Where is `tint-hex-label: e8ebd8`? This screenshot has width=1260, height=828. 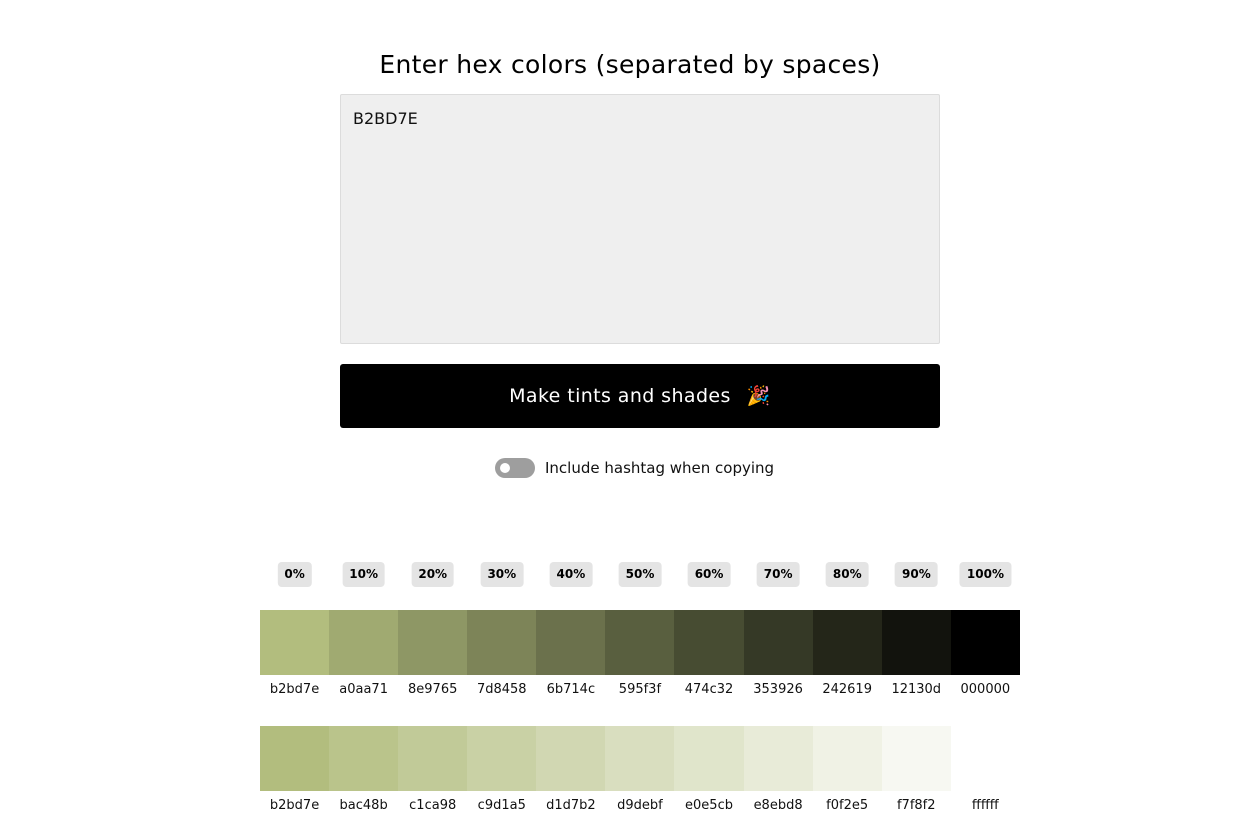
tint-hex-label: e8ebd8 is located at coordinates (778, 807).